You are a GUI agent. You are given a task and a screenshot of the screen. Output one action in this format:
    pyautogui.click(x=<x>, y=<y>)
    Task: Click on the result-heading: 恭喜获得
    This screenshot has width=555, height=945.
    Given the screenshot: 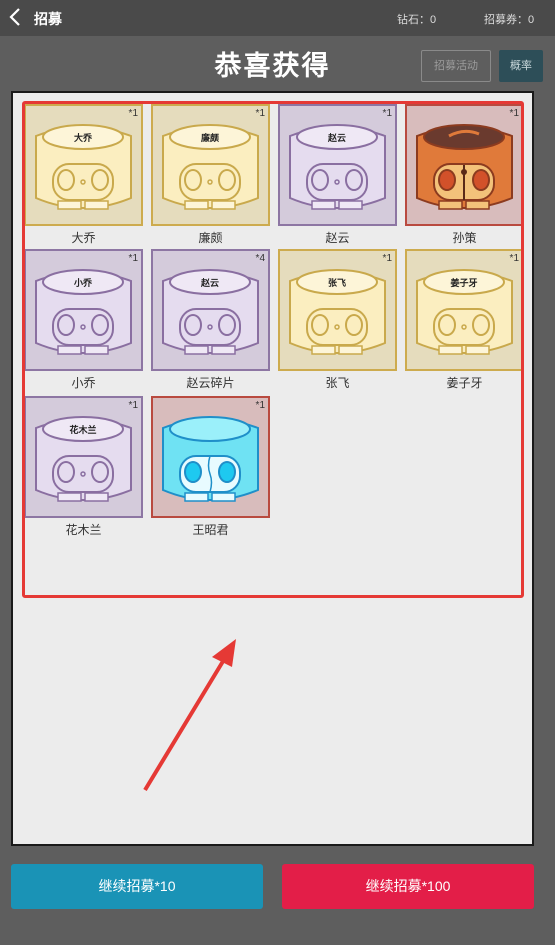 What is the action you would take?
    pyautogui.click(x=272, y=66)
    